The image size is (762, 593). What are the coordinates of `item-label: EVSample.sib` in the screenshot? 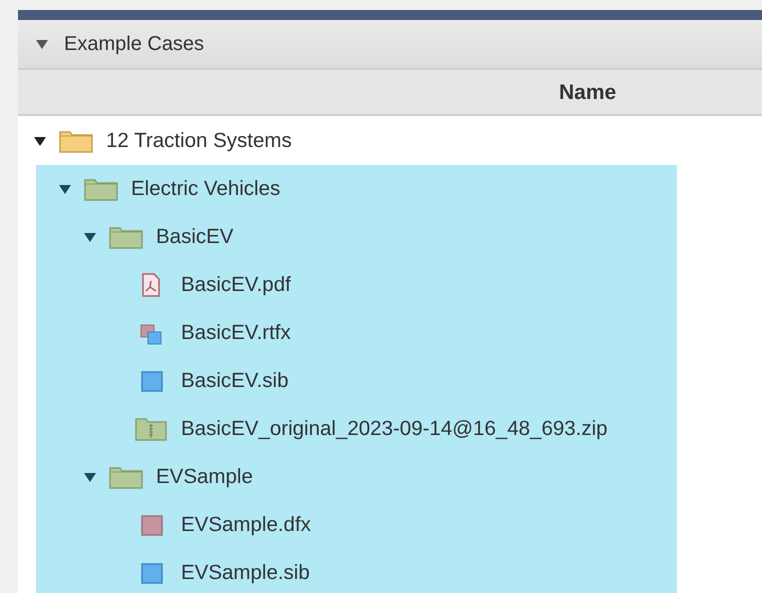 It's located at (245, 573).